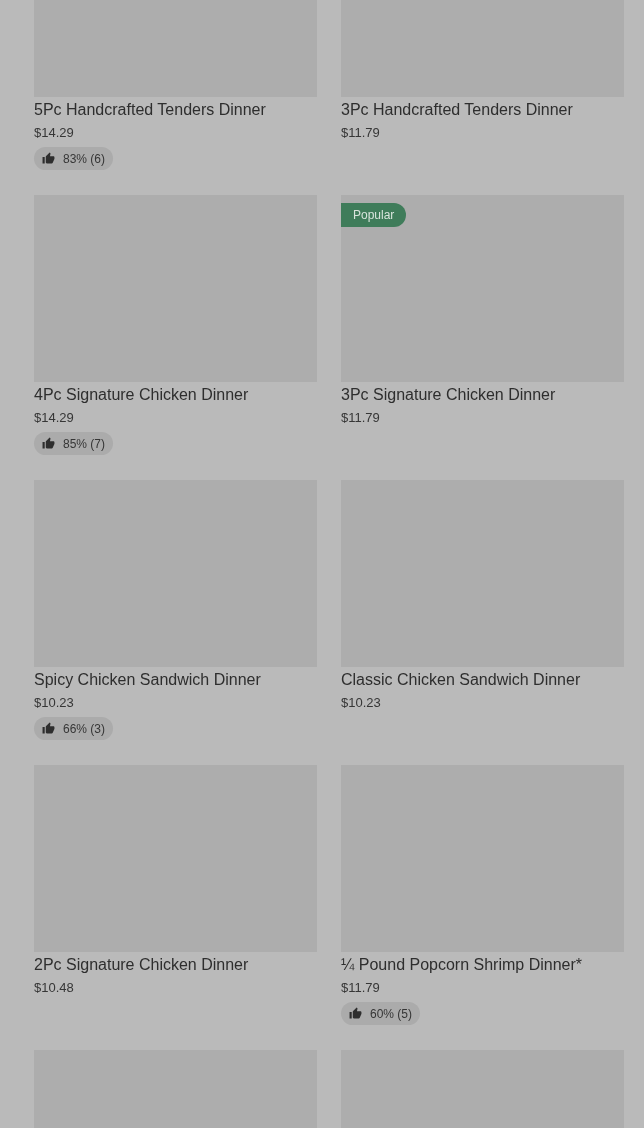 The image size is (644, 1128). What do you see at coordinates (84, 159) in the screenshot?
I see `rating-text: 83% (6)` at bounding box center [84, 159].